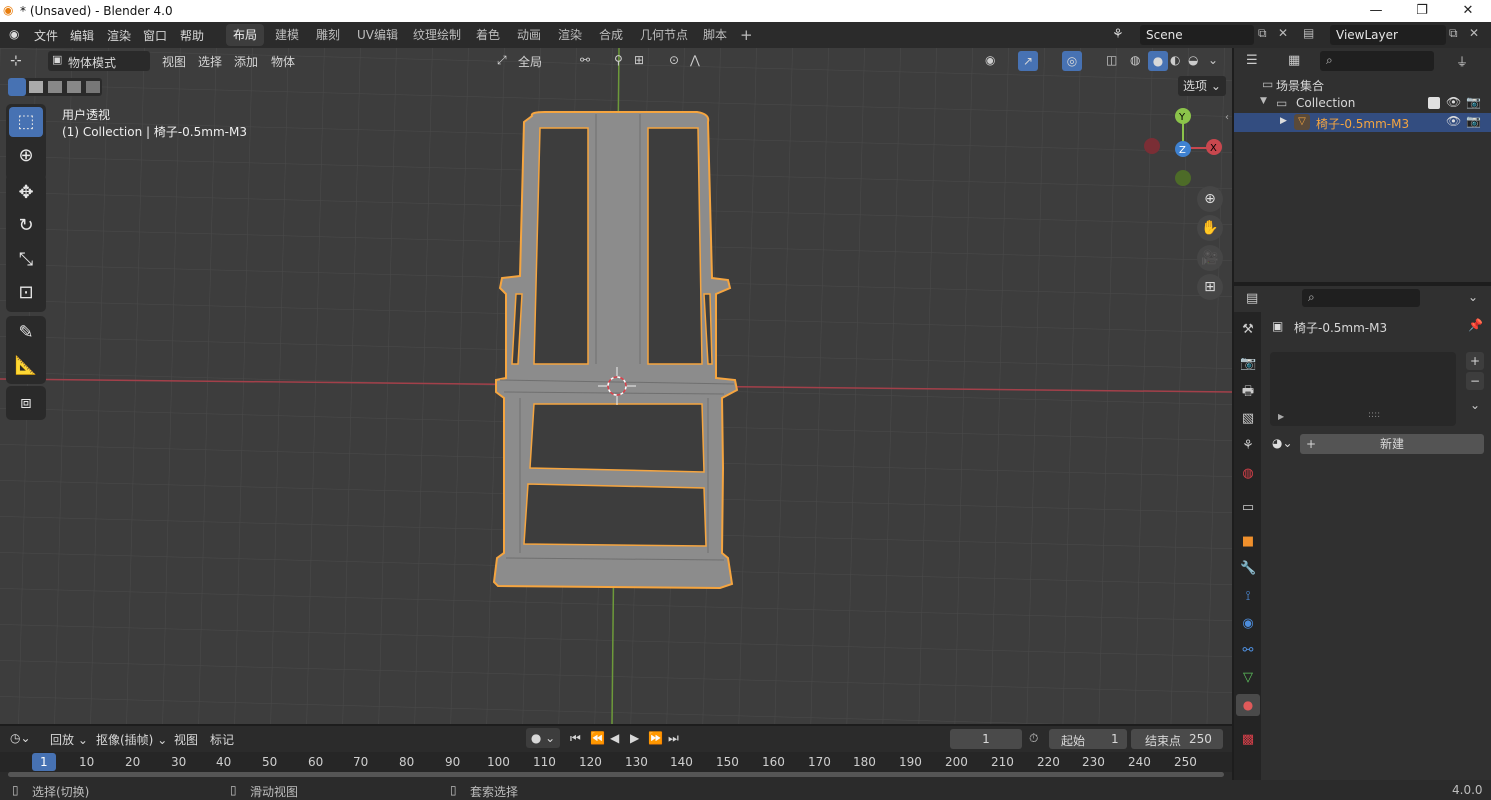 This screenshot has height=800, width=1491. What do you see at coordinates (26, 226) in the screenshot?
I see `rotate-tool-icon: ↻` at bounding box center [26, 226].